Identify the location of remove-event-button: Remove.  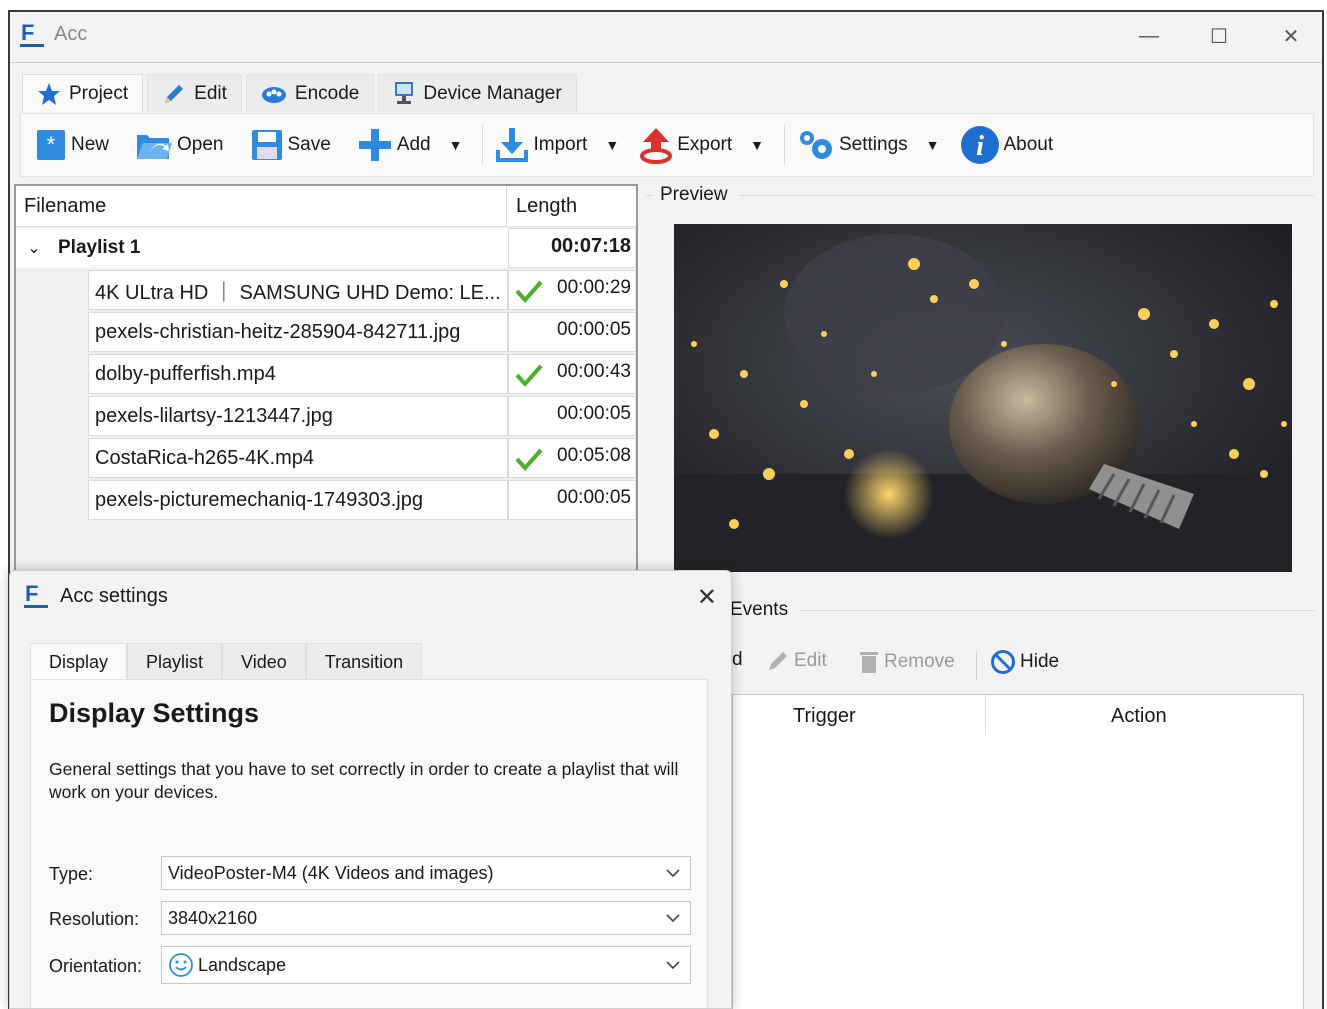
(906, 662).